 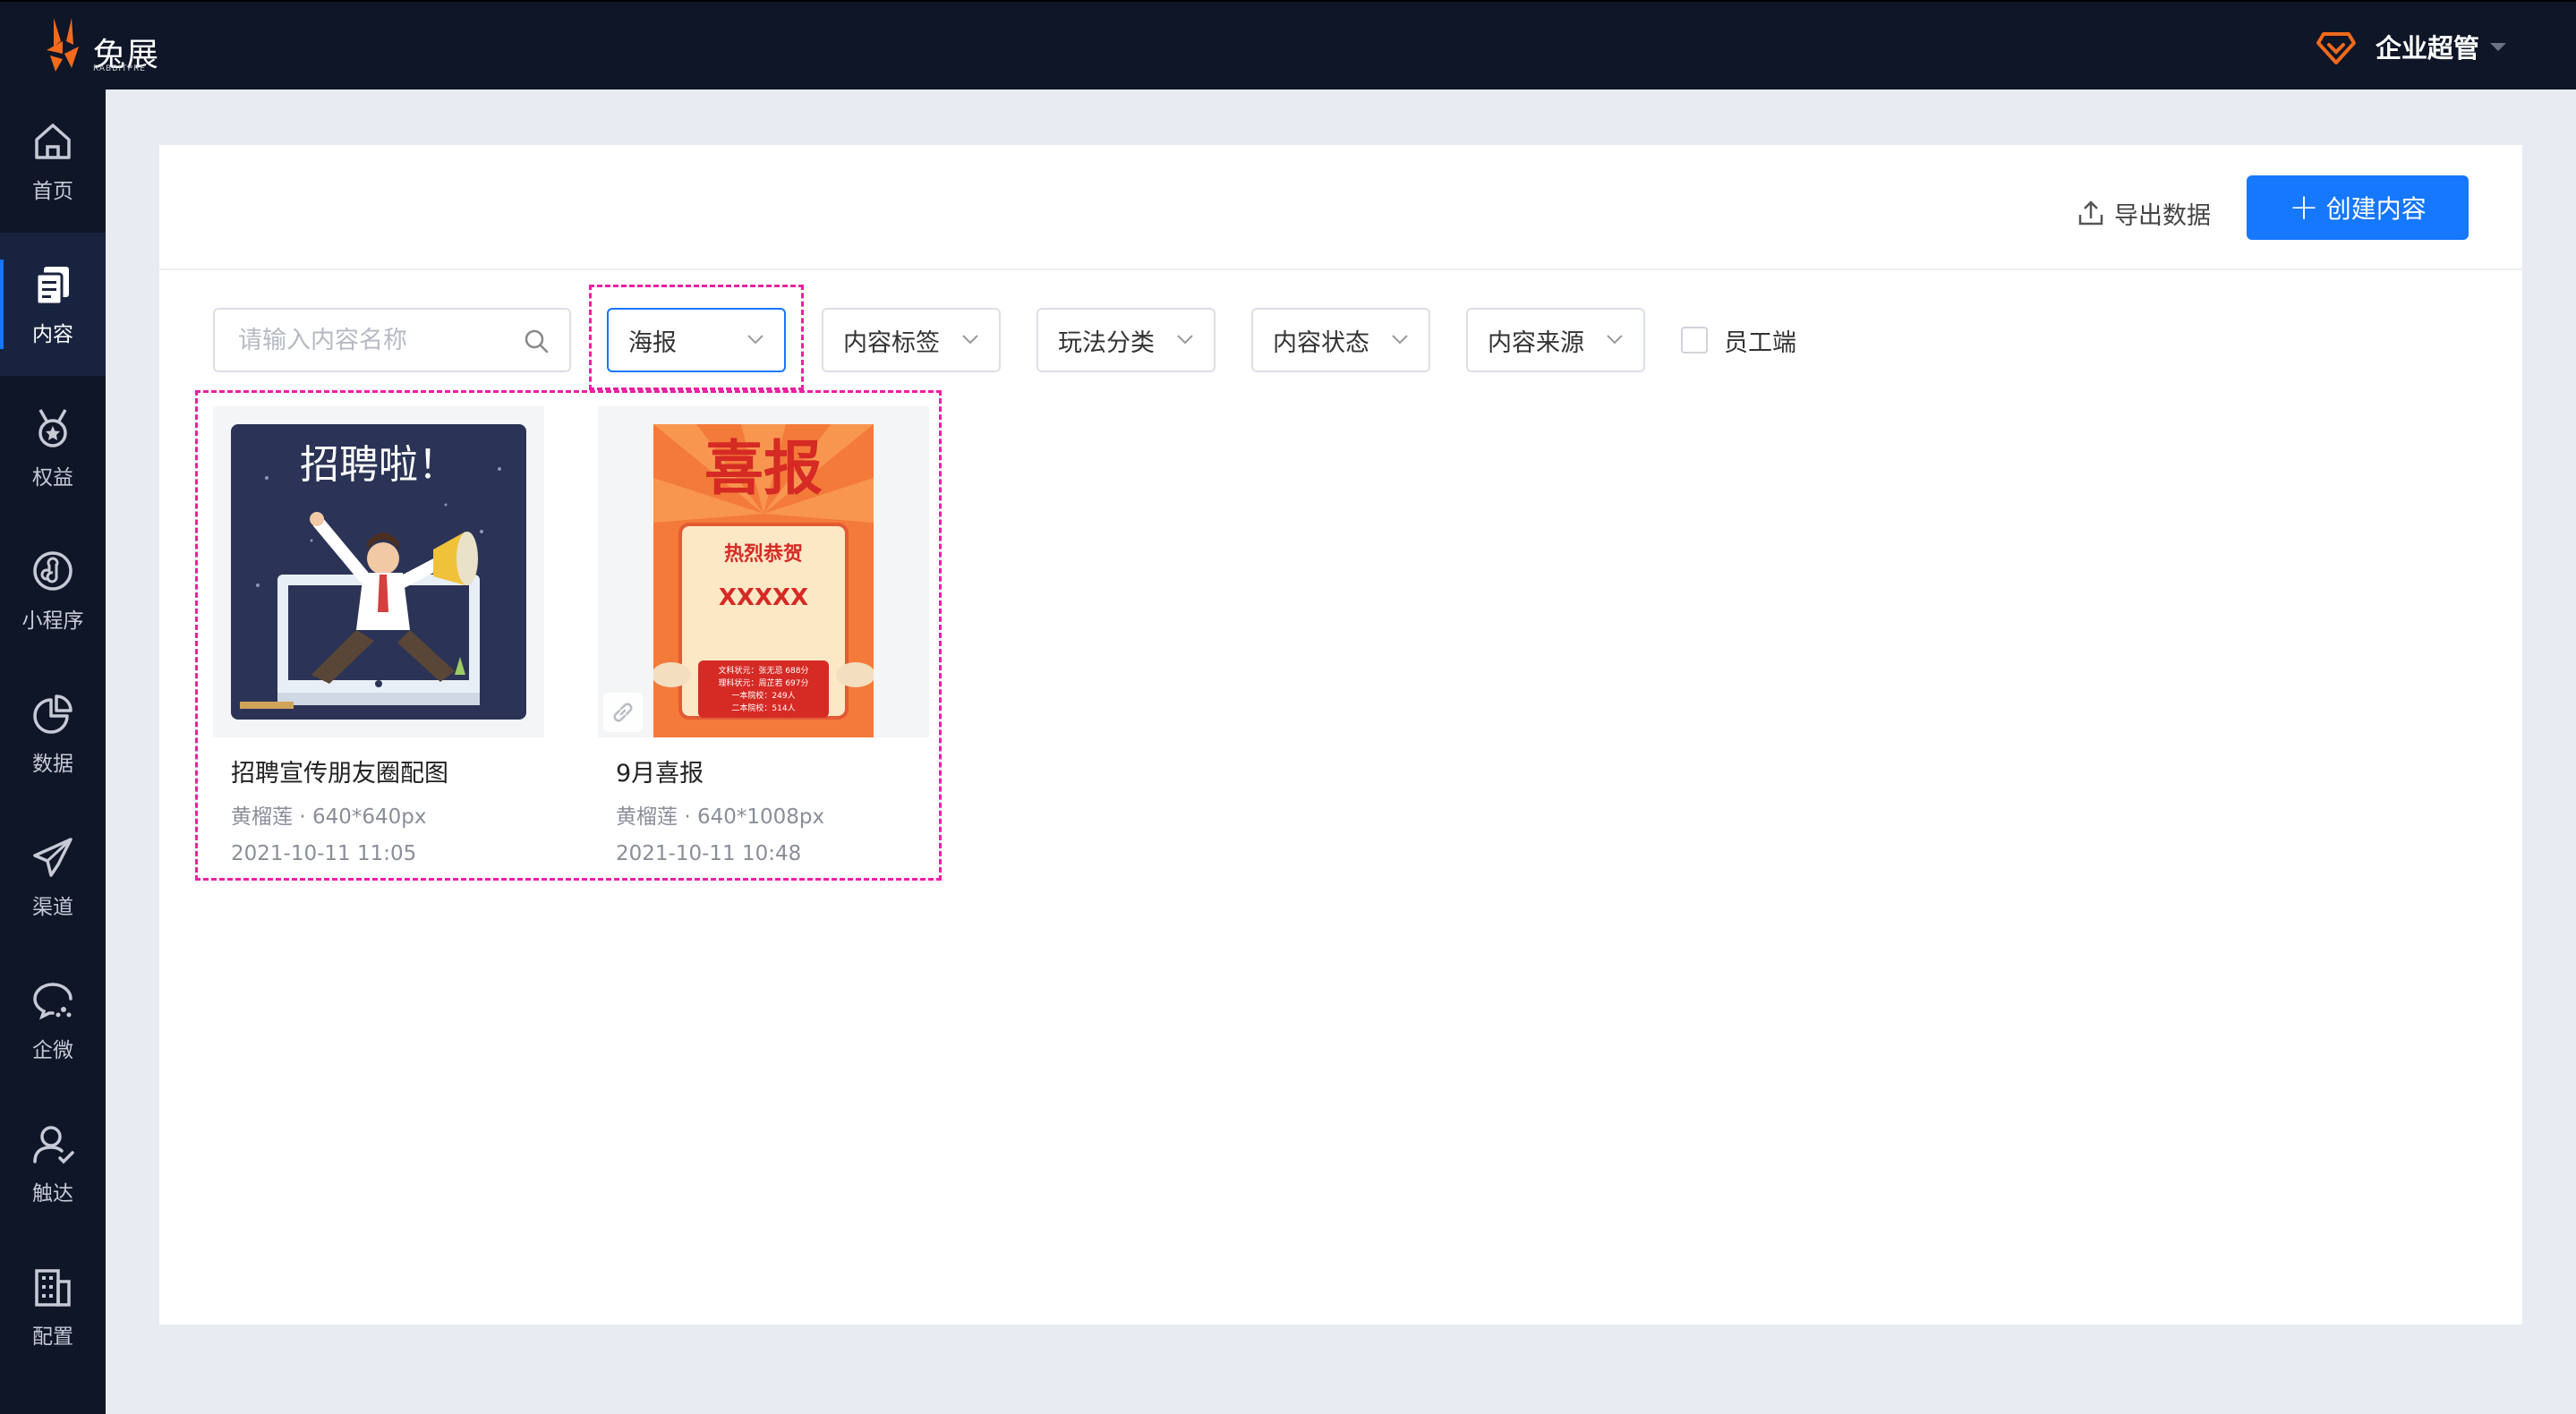 I want to click on brand-subtitle: RABBITPRE, so click(x=119, y=68).